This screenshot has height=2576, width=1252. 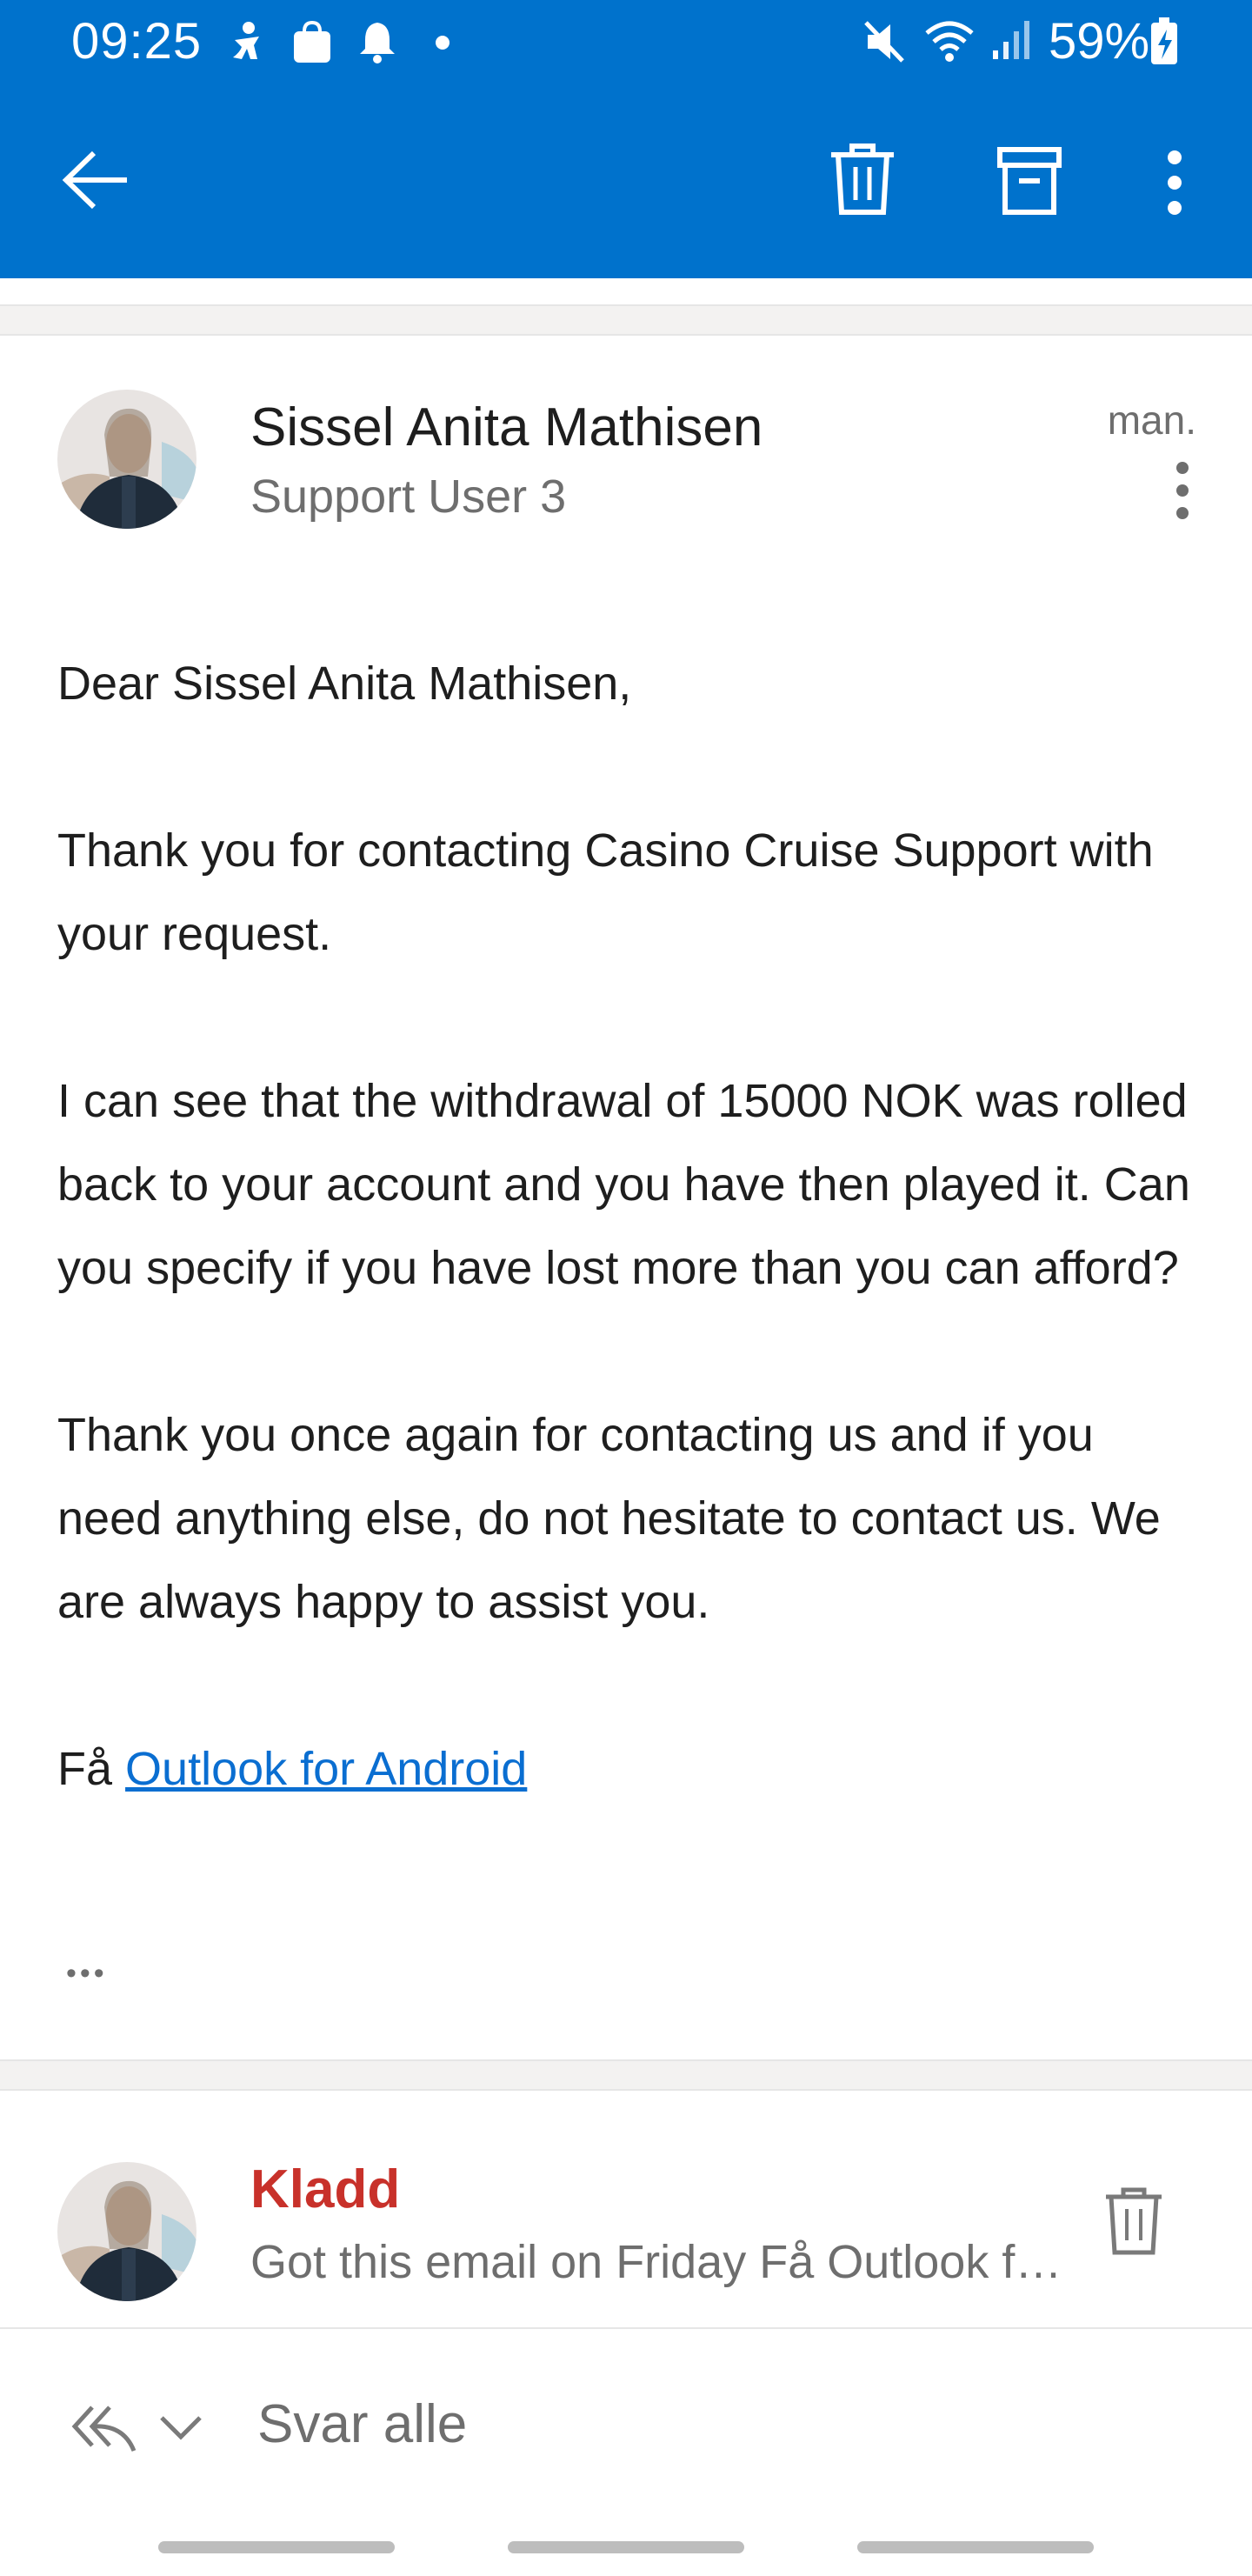 I want to click on body-paragraph: Dear Sissel Anita Mathisen,, so click(x=344, y=683).